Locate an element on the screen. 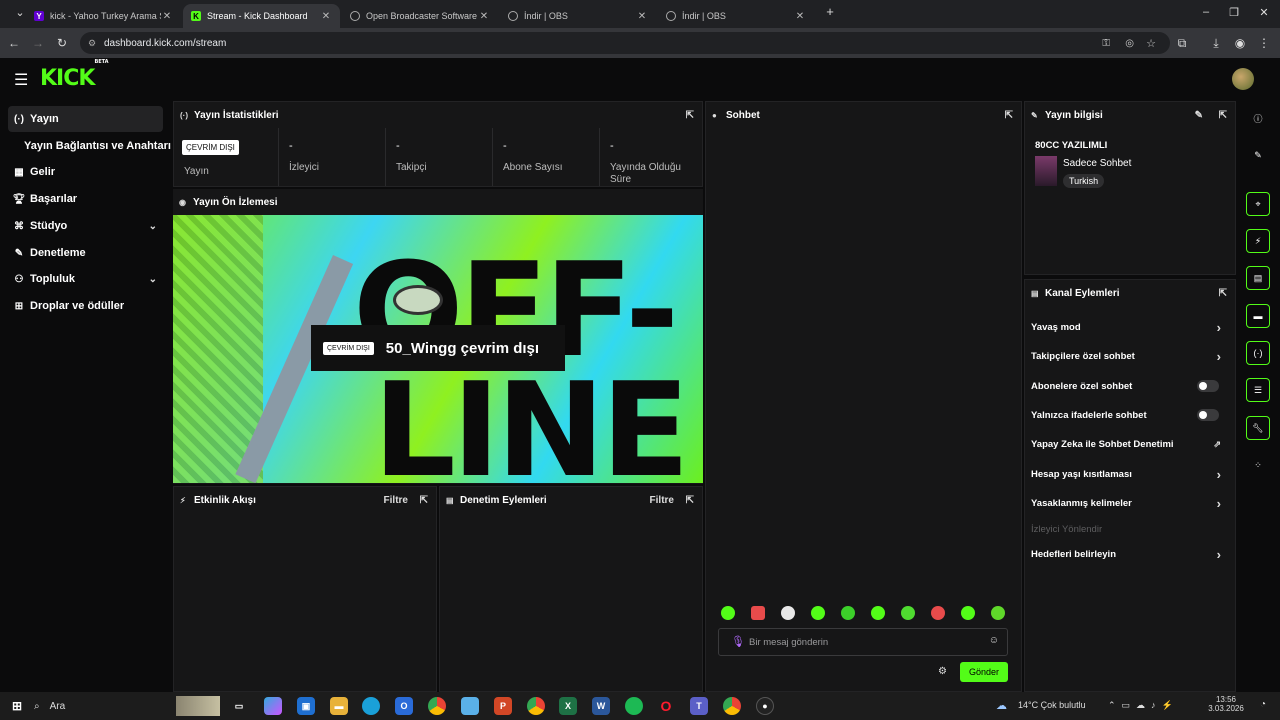 The width and height of the screenshot is (1280, 720). info-icon: ⓘ is located at coordinates (1258, 118).